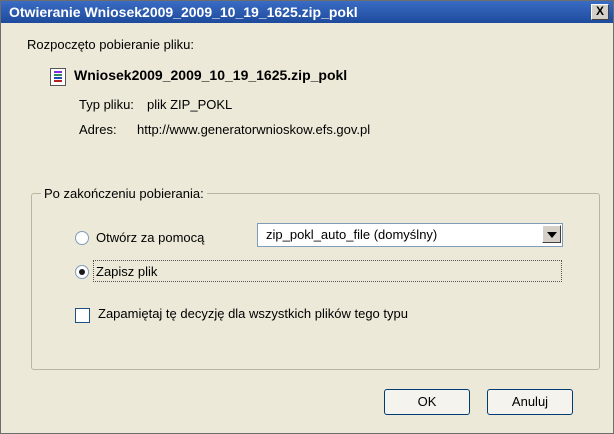  I want to click on file-type-value: plik ZIP_POKL, so click(190, 104).